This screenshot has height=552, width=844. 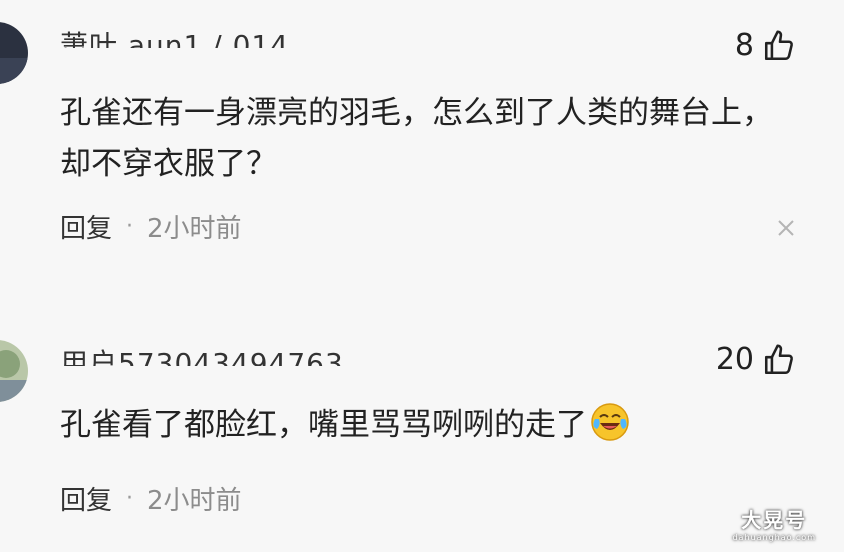 What do you see at coordinates (744, 45) in the screenshot?
I see `like-count: 8` at bounding box center [744, 45].